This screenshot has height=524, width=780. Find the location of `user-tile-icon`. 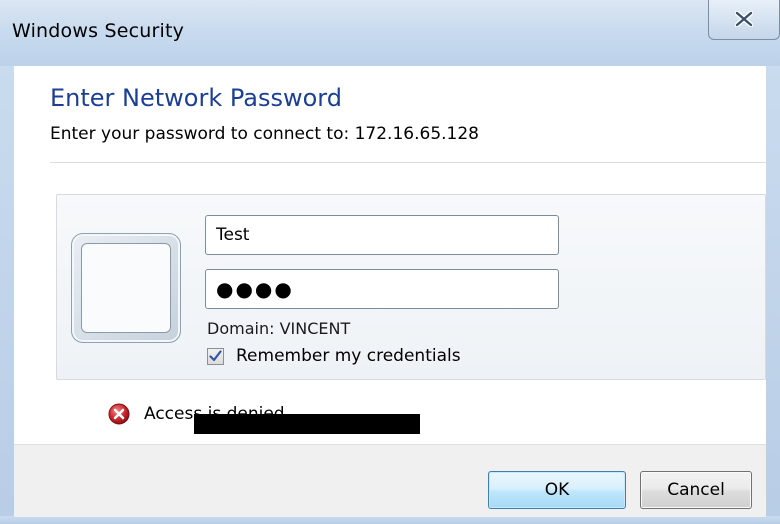

user-tile-icon is located at coordinates (126, 288).